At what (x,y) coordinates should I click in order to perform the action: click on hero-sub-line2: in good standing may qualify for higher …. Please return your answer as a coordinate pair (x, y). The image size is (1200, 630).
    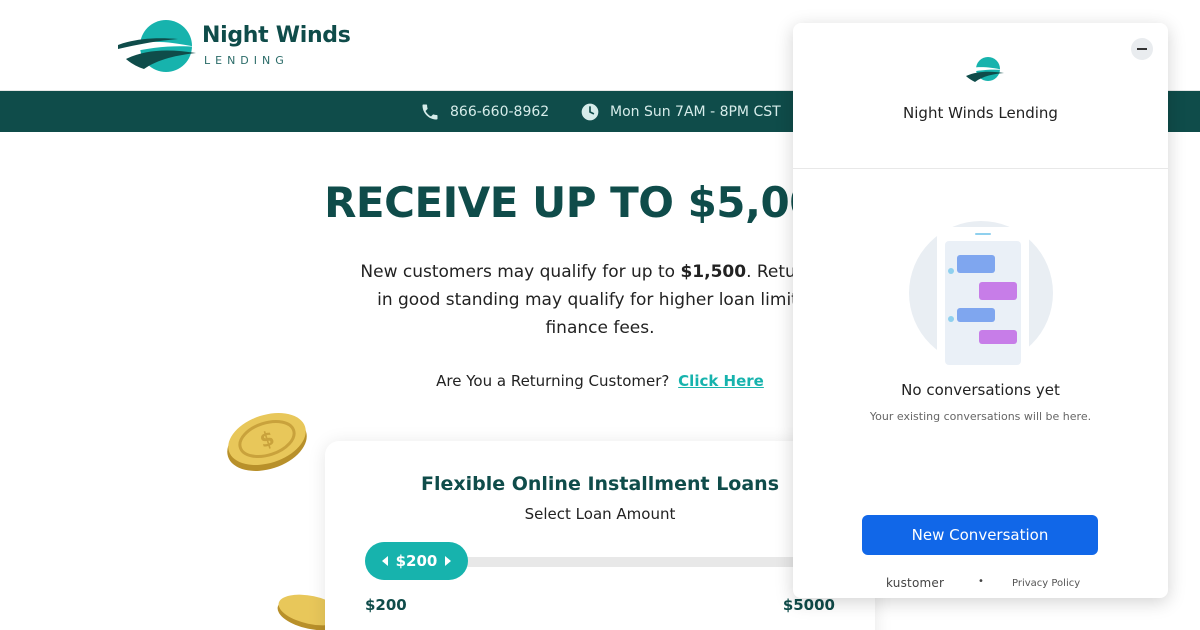
    Looking at the image, I should click on (600, 300).